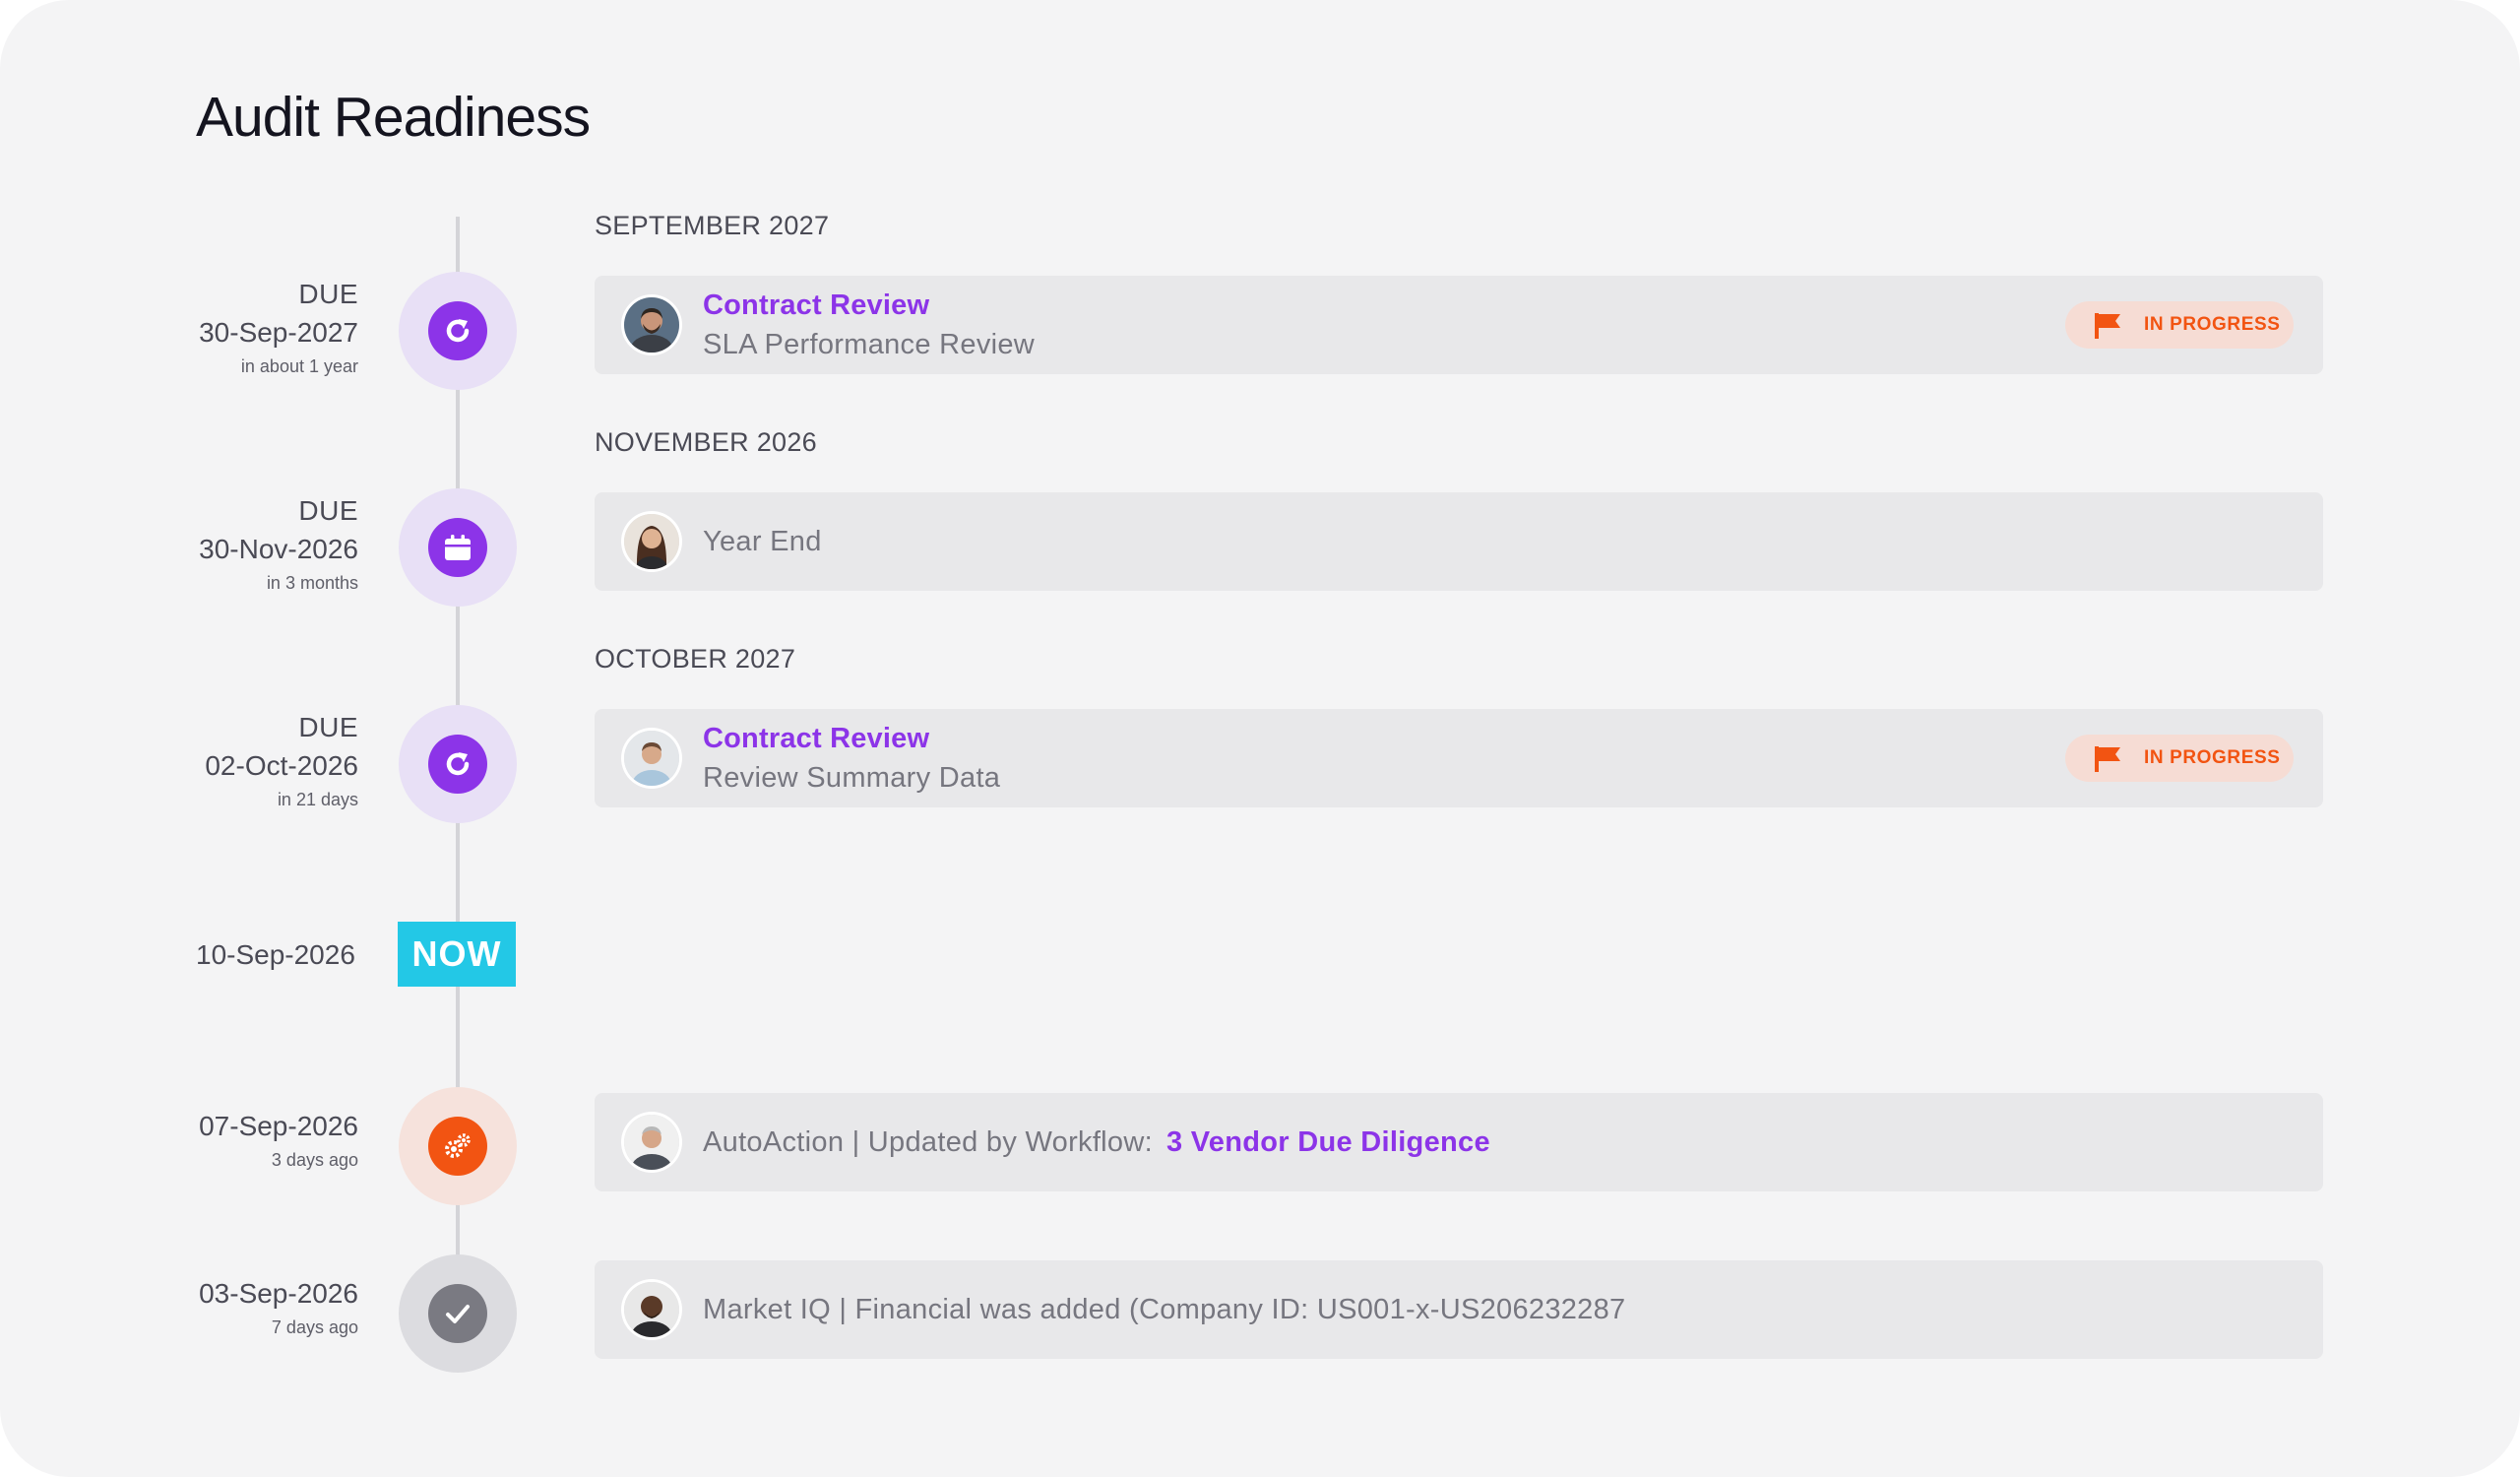 The height and width of the screenshot is (1477, 2520). I want to click on timeline-node-workflow, so click(458, 1146).